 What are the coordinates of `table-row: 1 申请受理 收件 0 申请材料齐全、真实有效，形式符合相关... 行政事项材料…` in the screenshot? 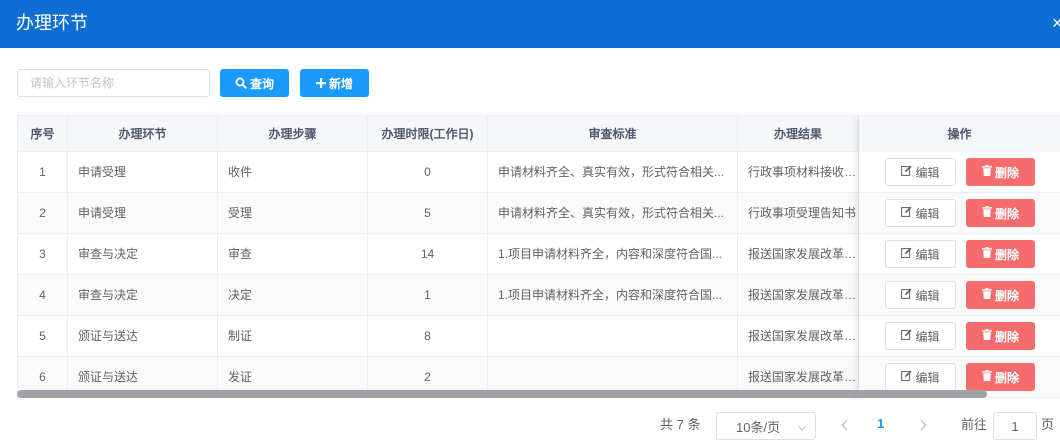 It's located at (539, 172).